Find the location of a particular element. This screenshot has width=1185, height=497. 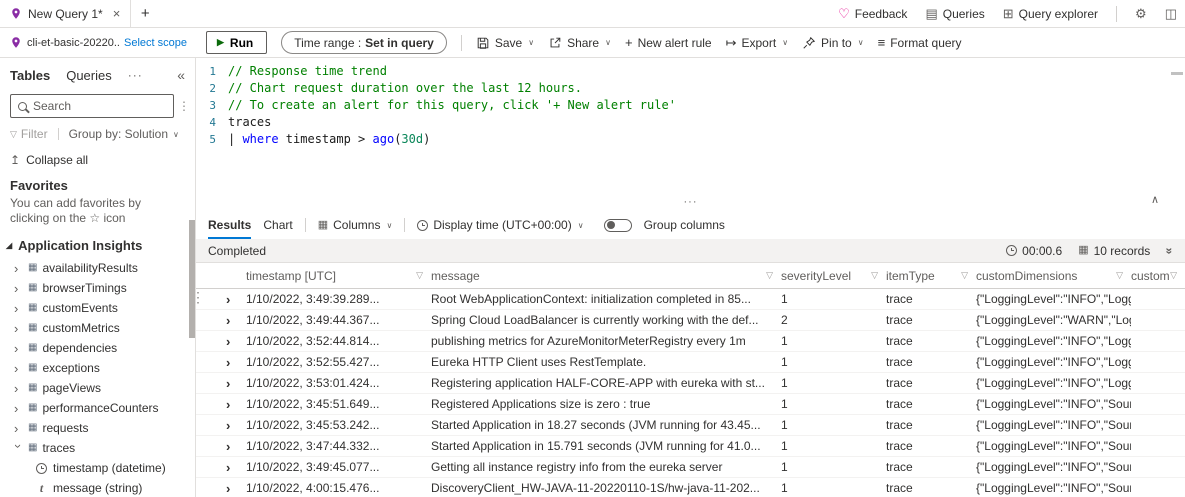

column-header-itemtype: itemType ▽ is located at coordinates (931, 276).